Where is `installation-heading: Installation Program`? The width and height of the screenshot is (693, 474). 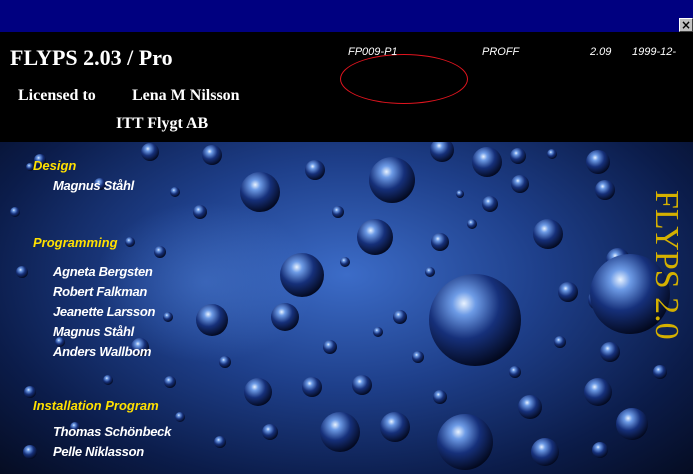
installation-heading: Installation Program is located at coordinates (96, 405).